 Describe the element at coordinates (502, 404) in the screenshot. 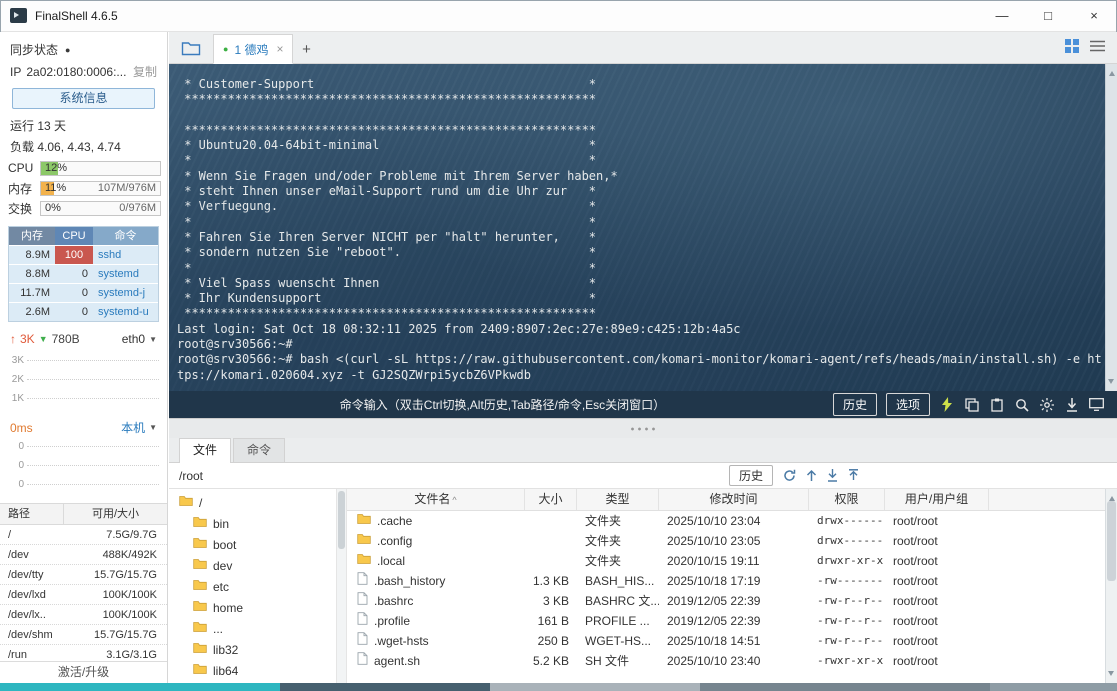

I see `command-input-hint: 命令输入（双击Ctrl切换,Alt历史,Tab路径/命令,Esc关闭窗口）` at that location.